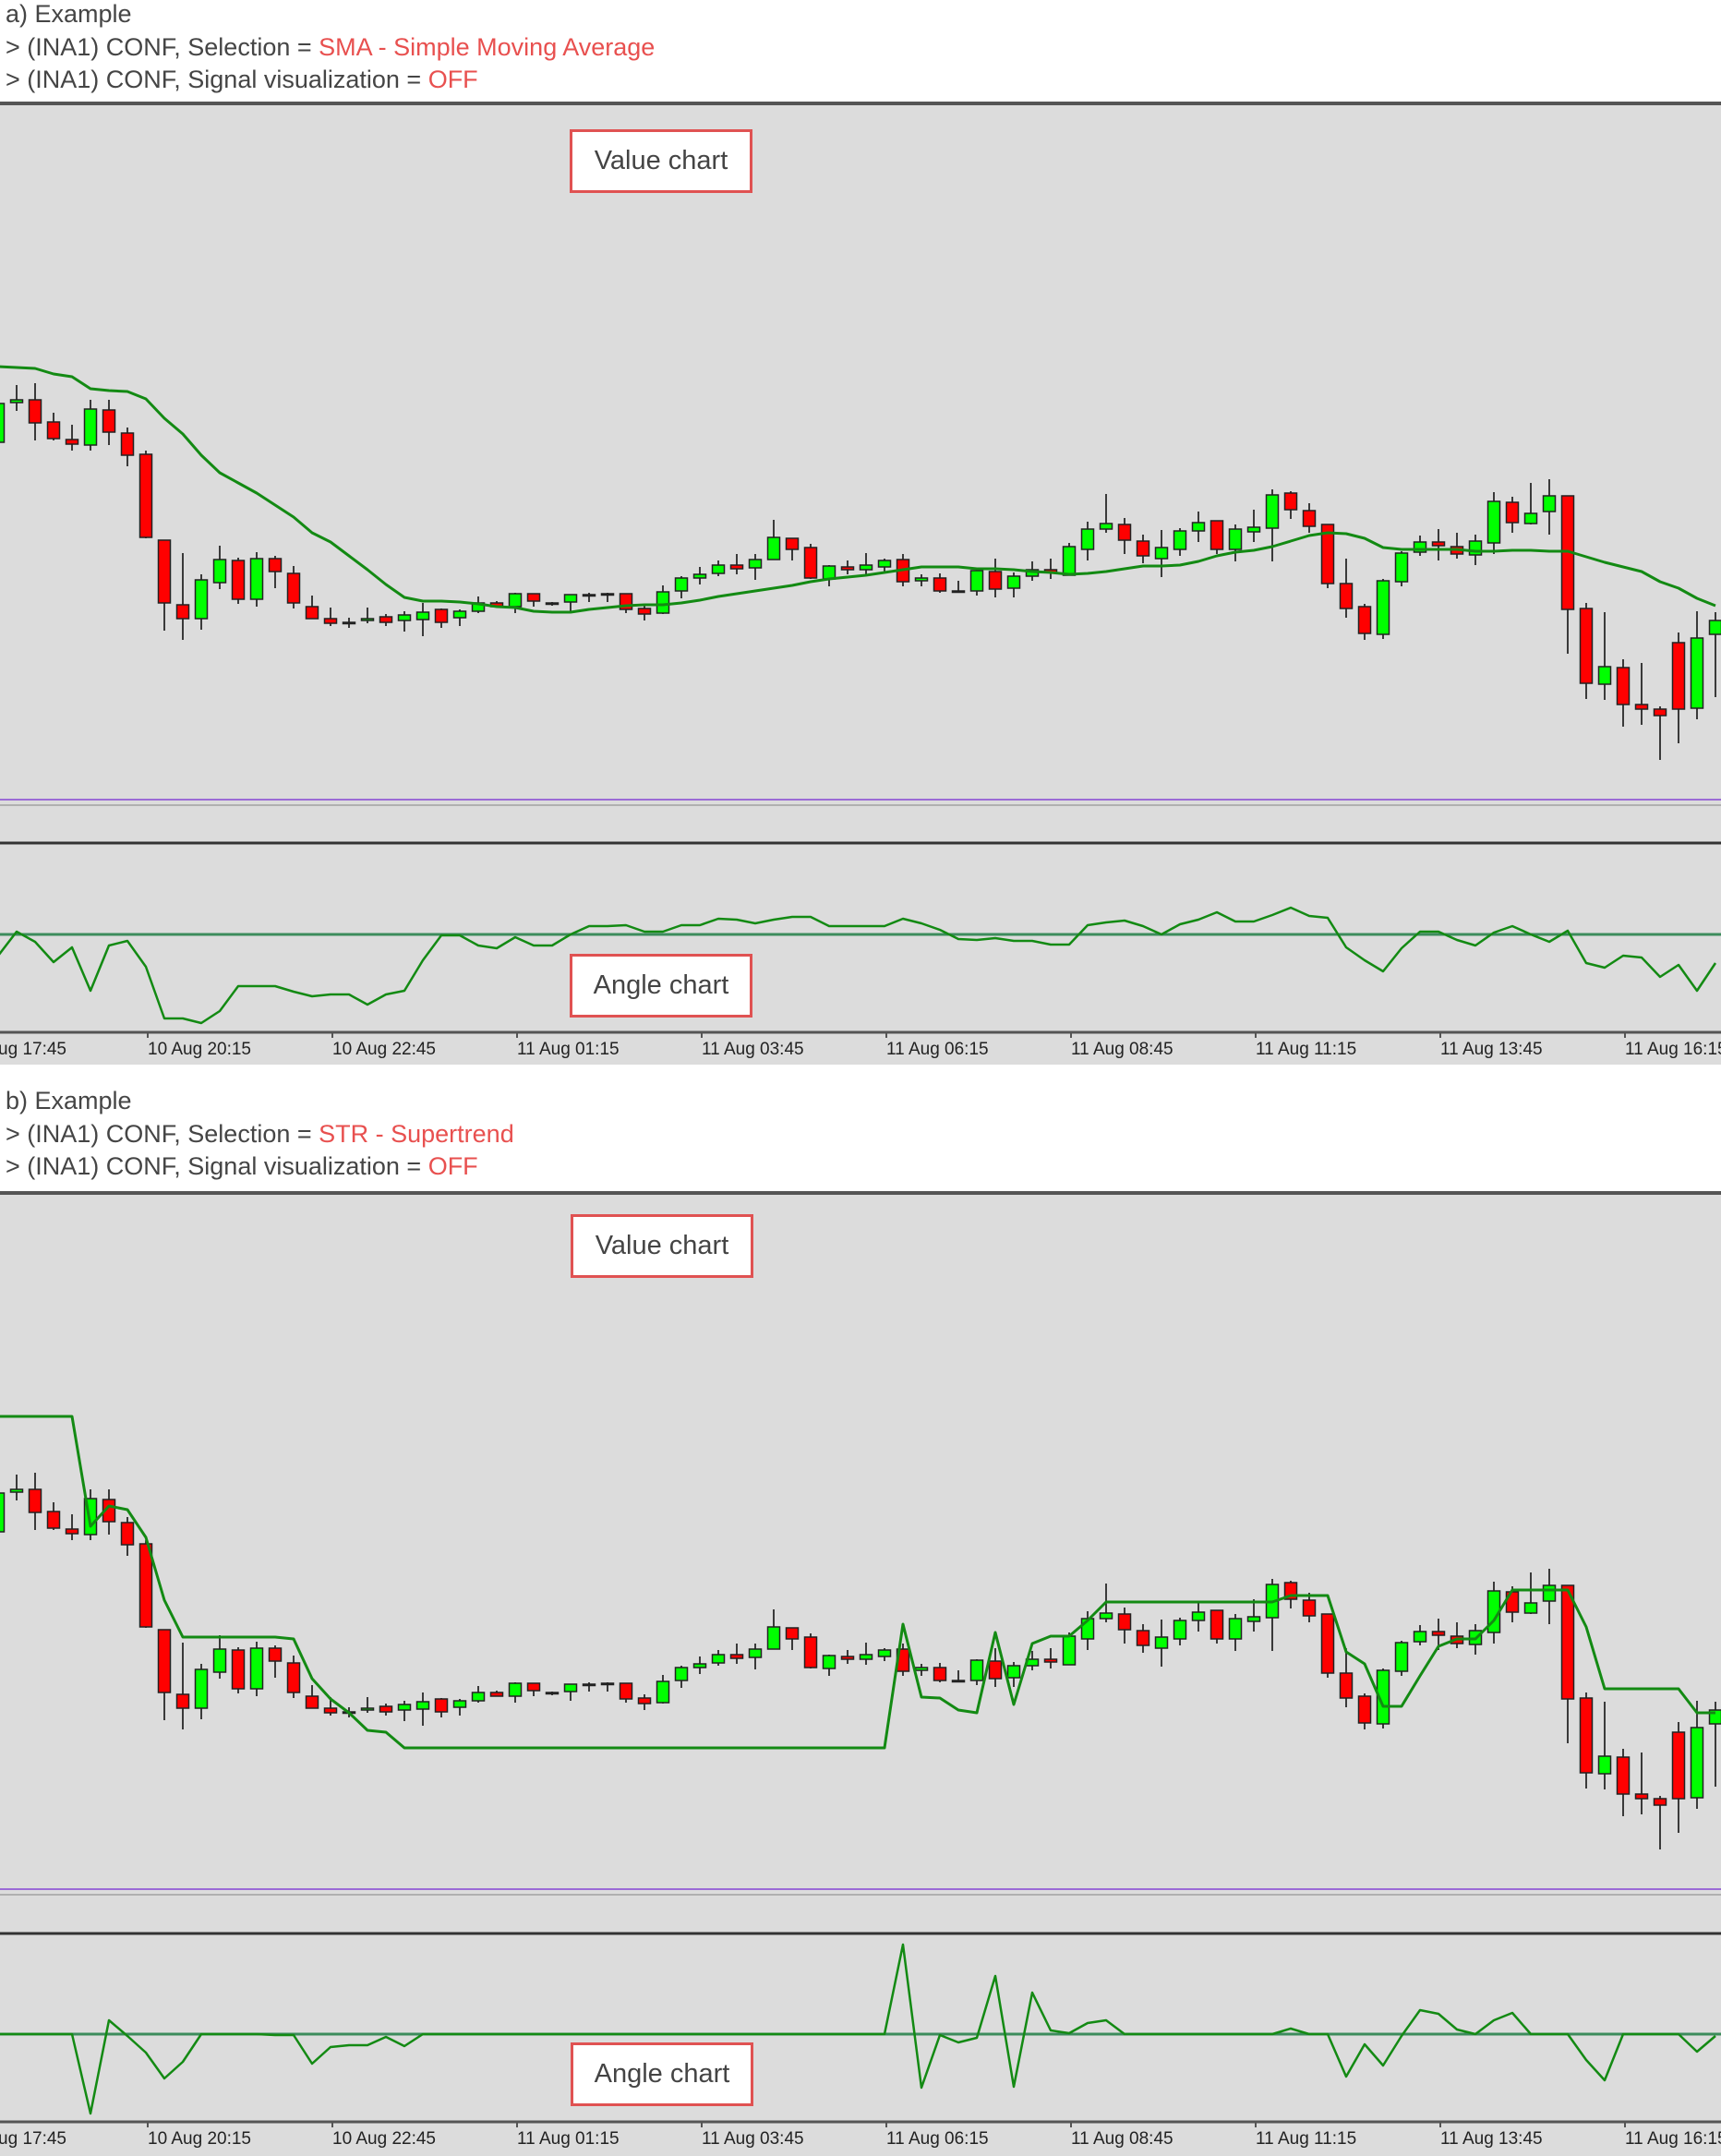  What do you see at coordinates (661, 986) in the screenshot?
I see `angle-chart-a-label: Angle chart` at bounding box center [661, 986].